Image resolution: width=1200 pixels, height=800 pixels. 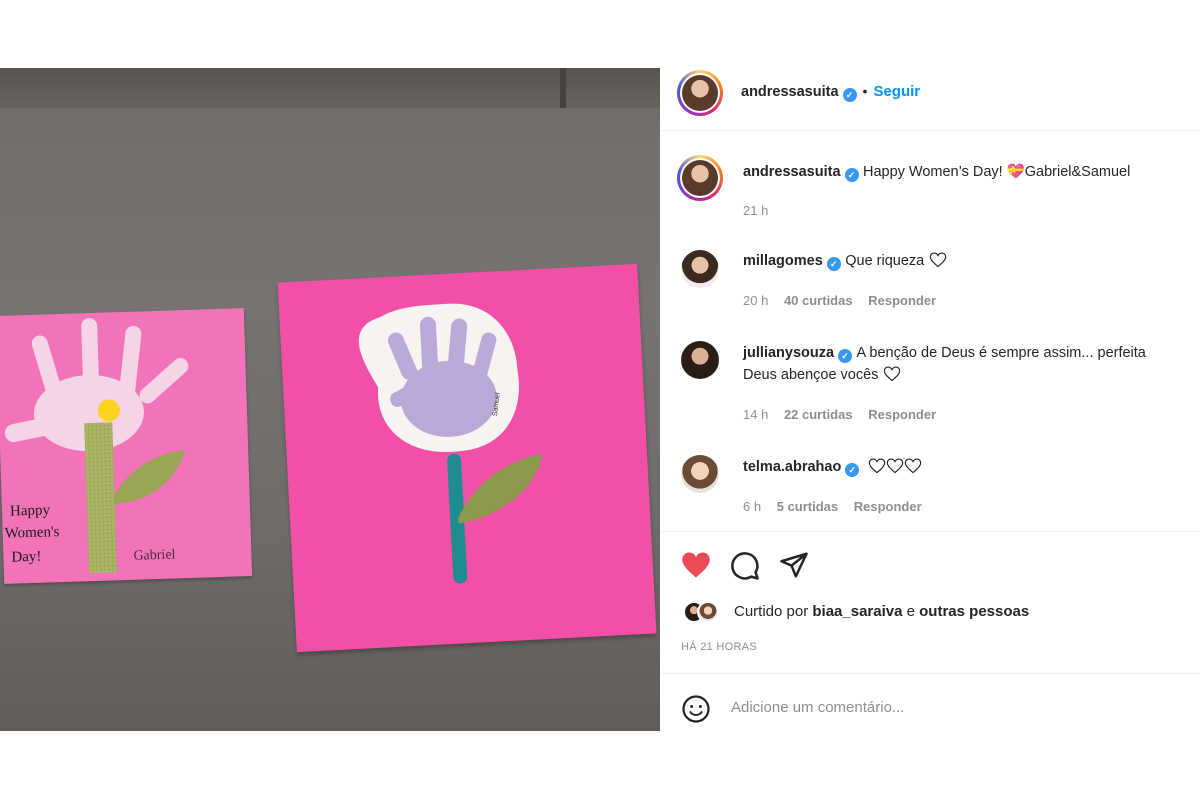 I want to click on photo-wall-seam, so click(x=563, y=88).